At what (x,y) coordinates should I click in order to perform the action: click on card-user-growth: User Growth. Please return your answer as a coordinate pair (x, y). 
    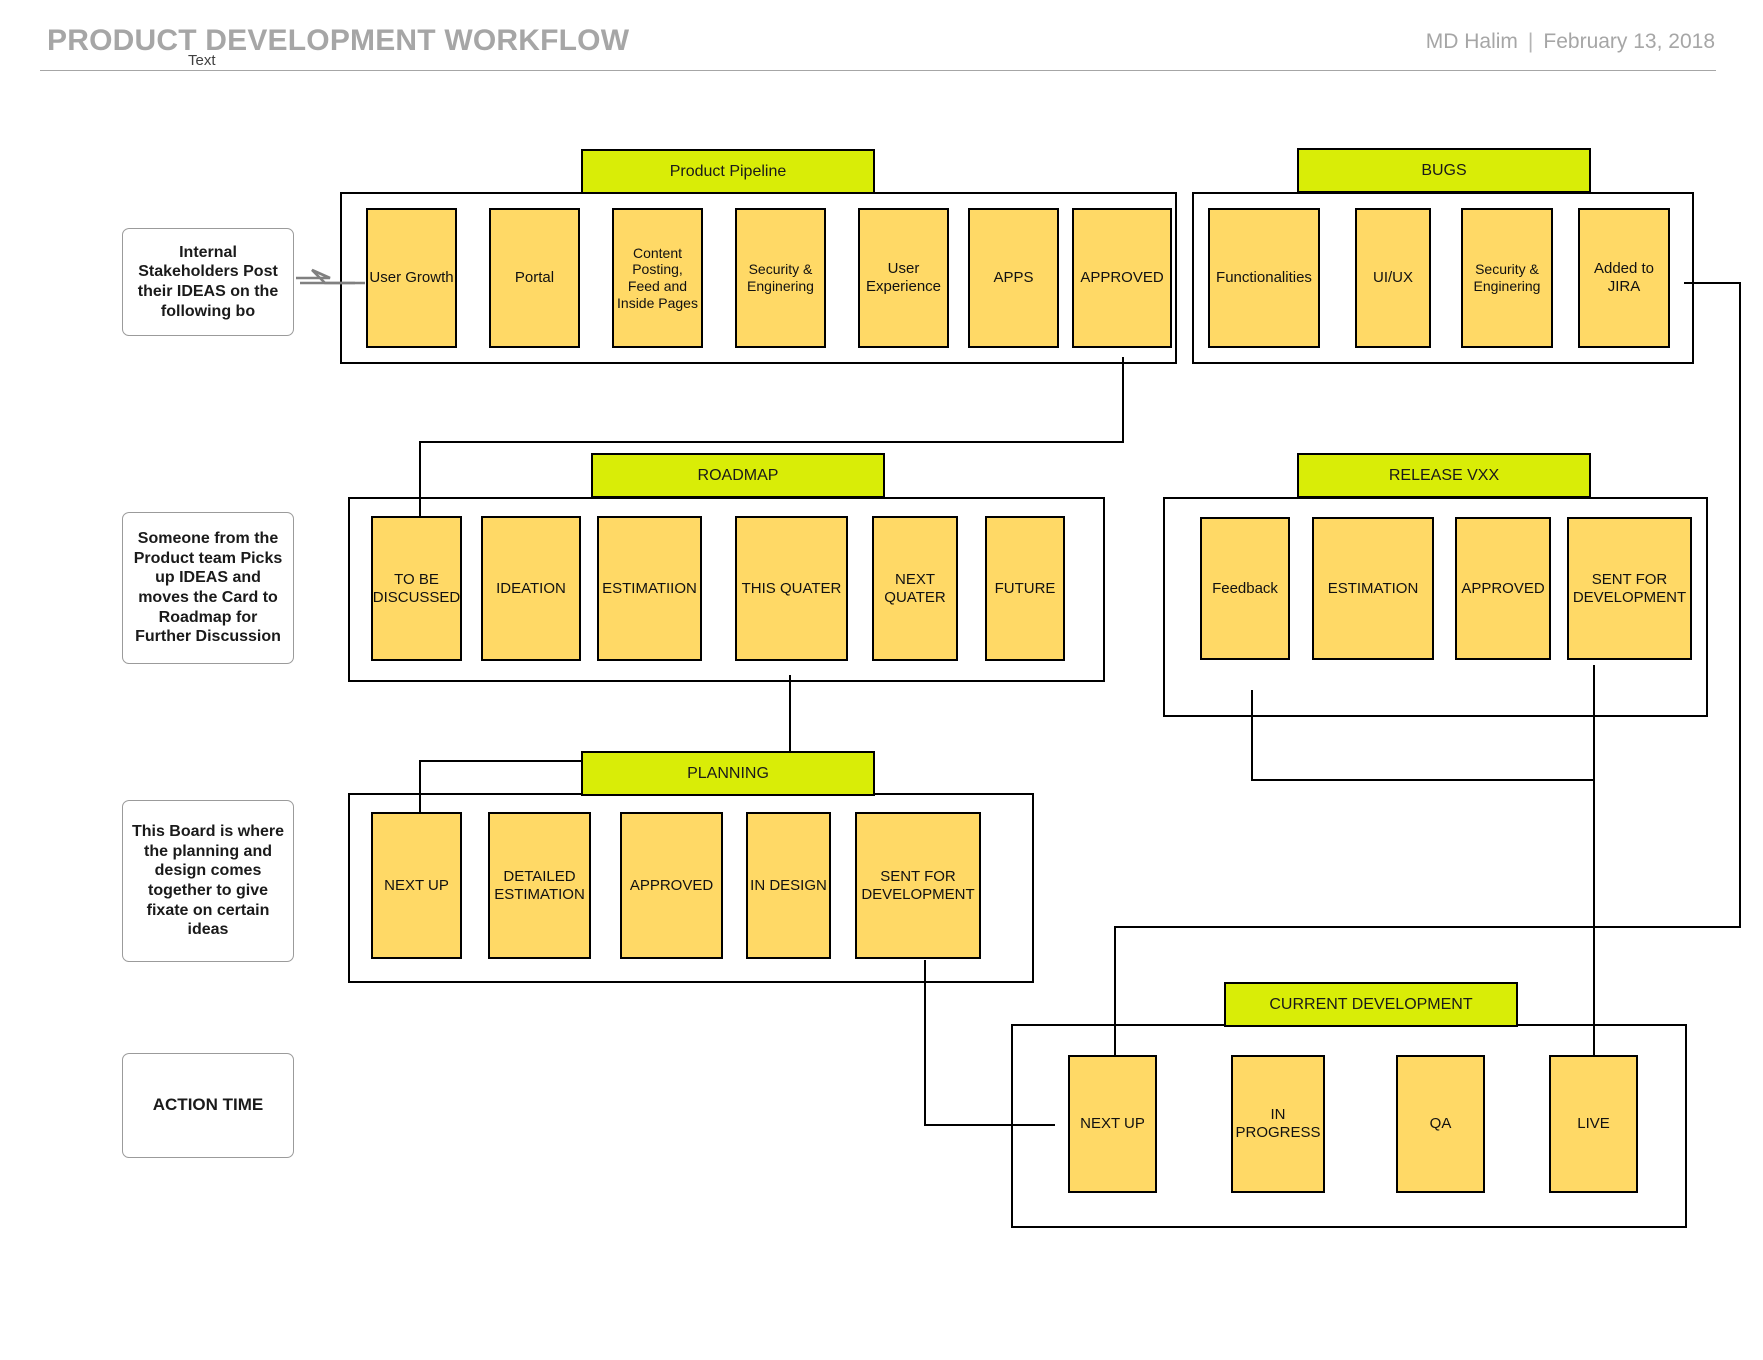
    Looking at the image, I should click on (411, 278).